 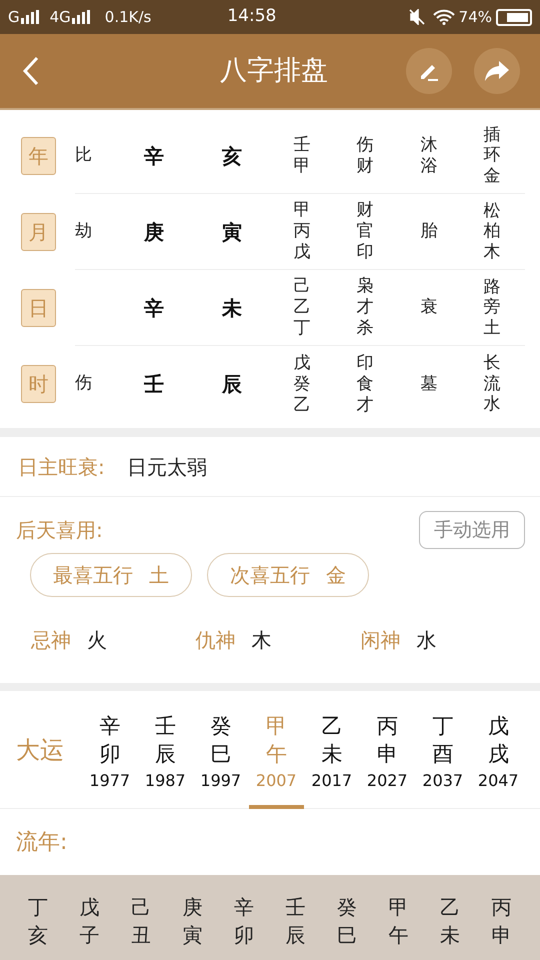 What do you see at coordinates (365, 155) in the screenshot?
I see `hidden-gods: 伤 财` at bounding box center [365, 155].